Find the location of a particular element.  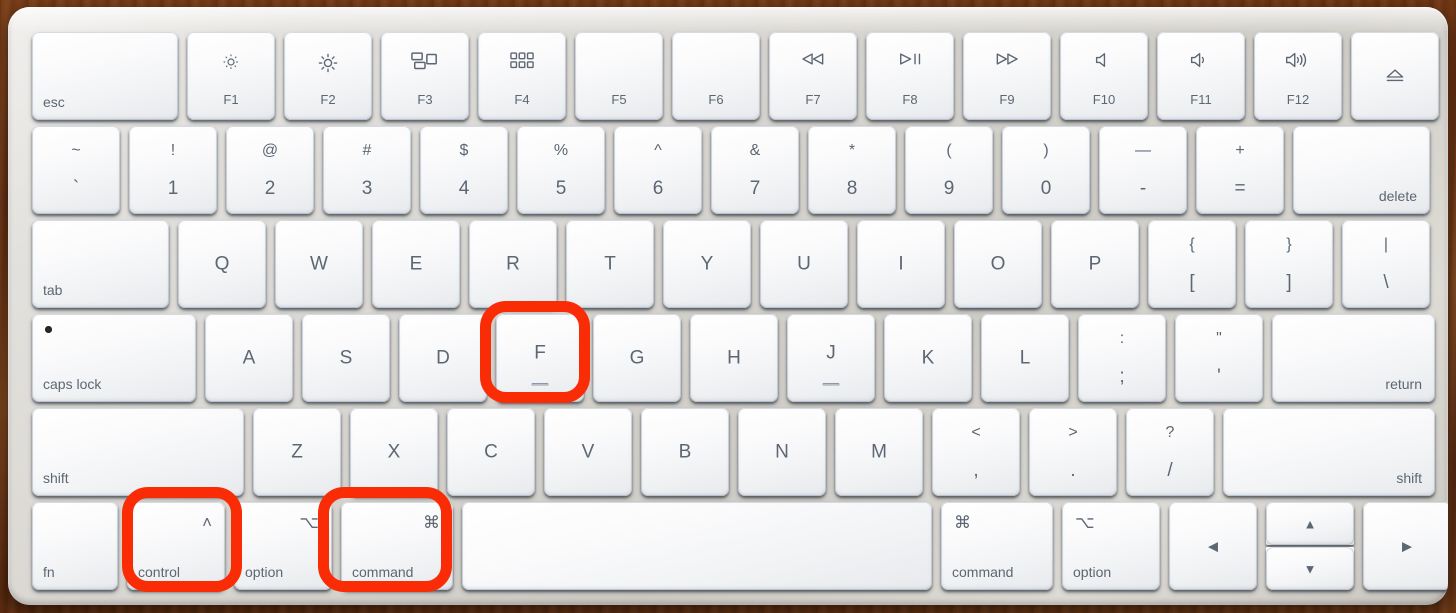

key-shift-label: } is located at coordinates (1289, 244).